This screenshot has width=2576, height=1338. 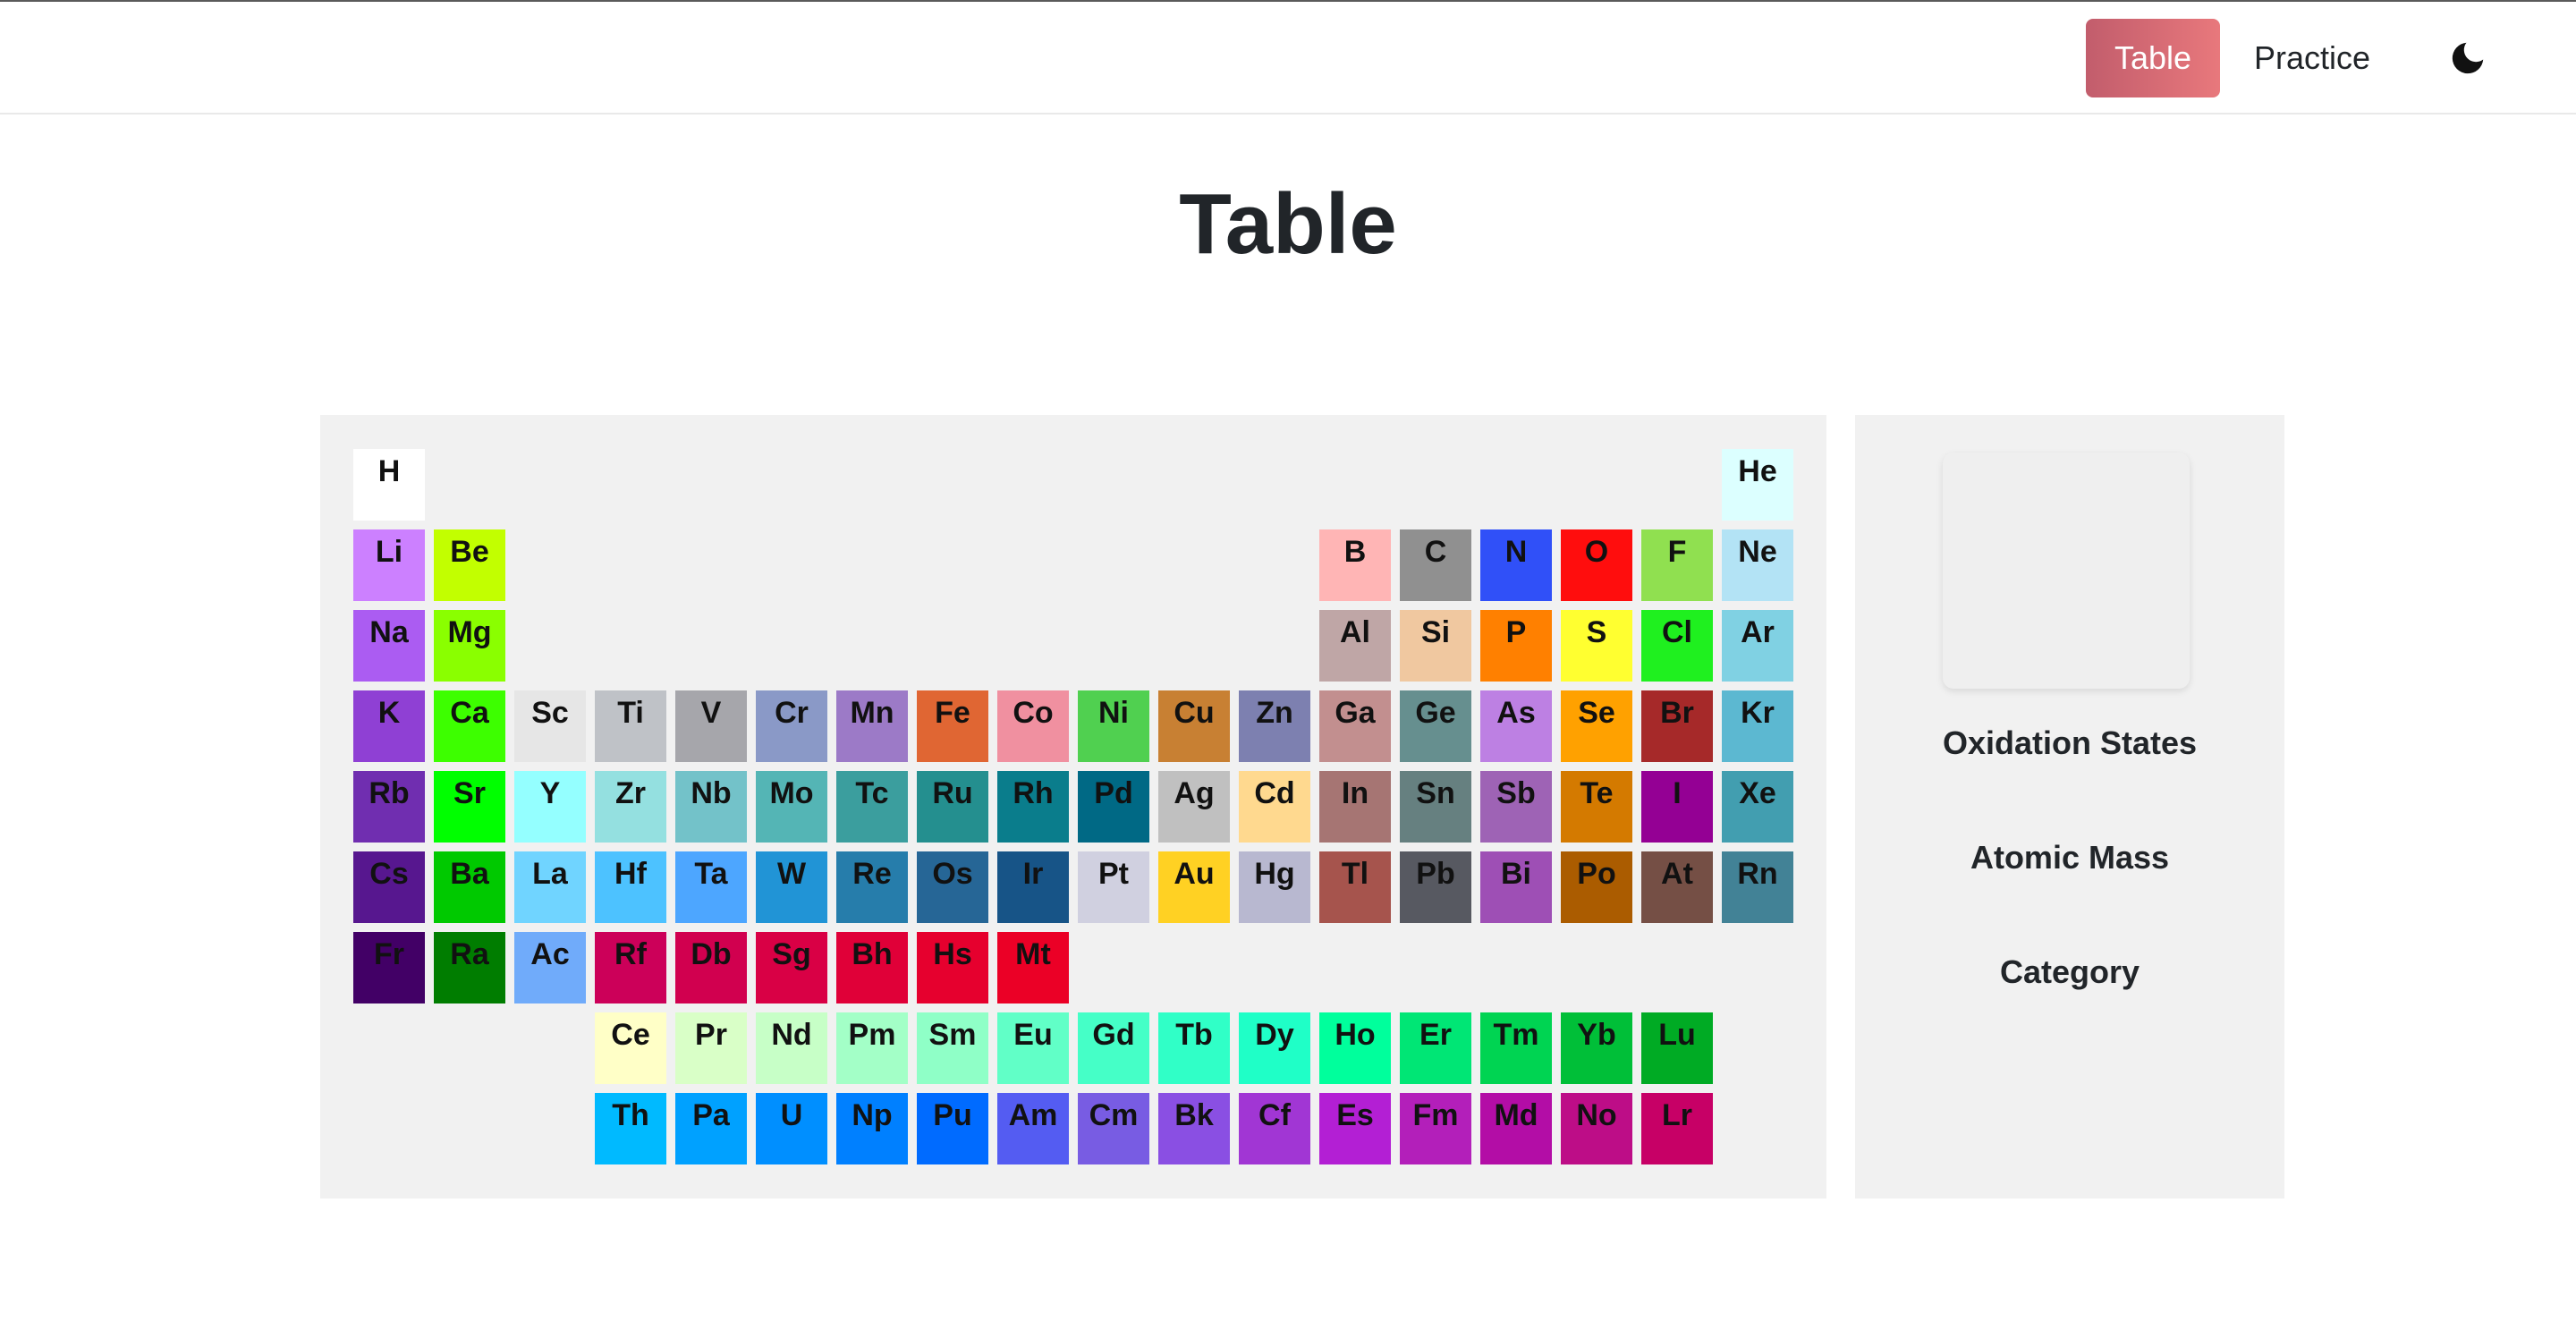 I want to click on element-tile-md: Md, so click(x=1516, y=1128).